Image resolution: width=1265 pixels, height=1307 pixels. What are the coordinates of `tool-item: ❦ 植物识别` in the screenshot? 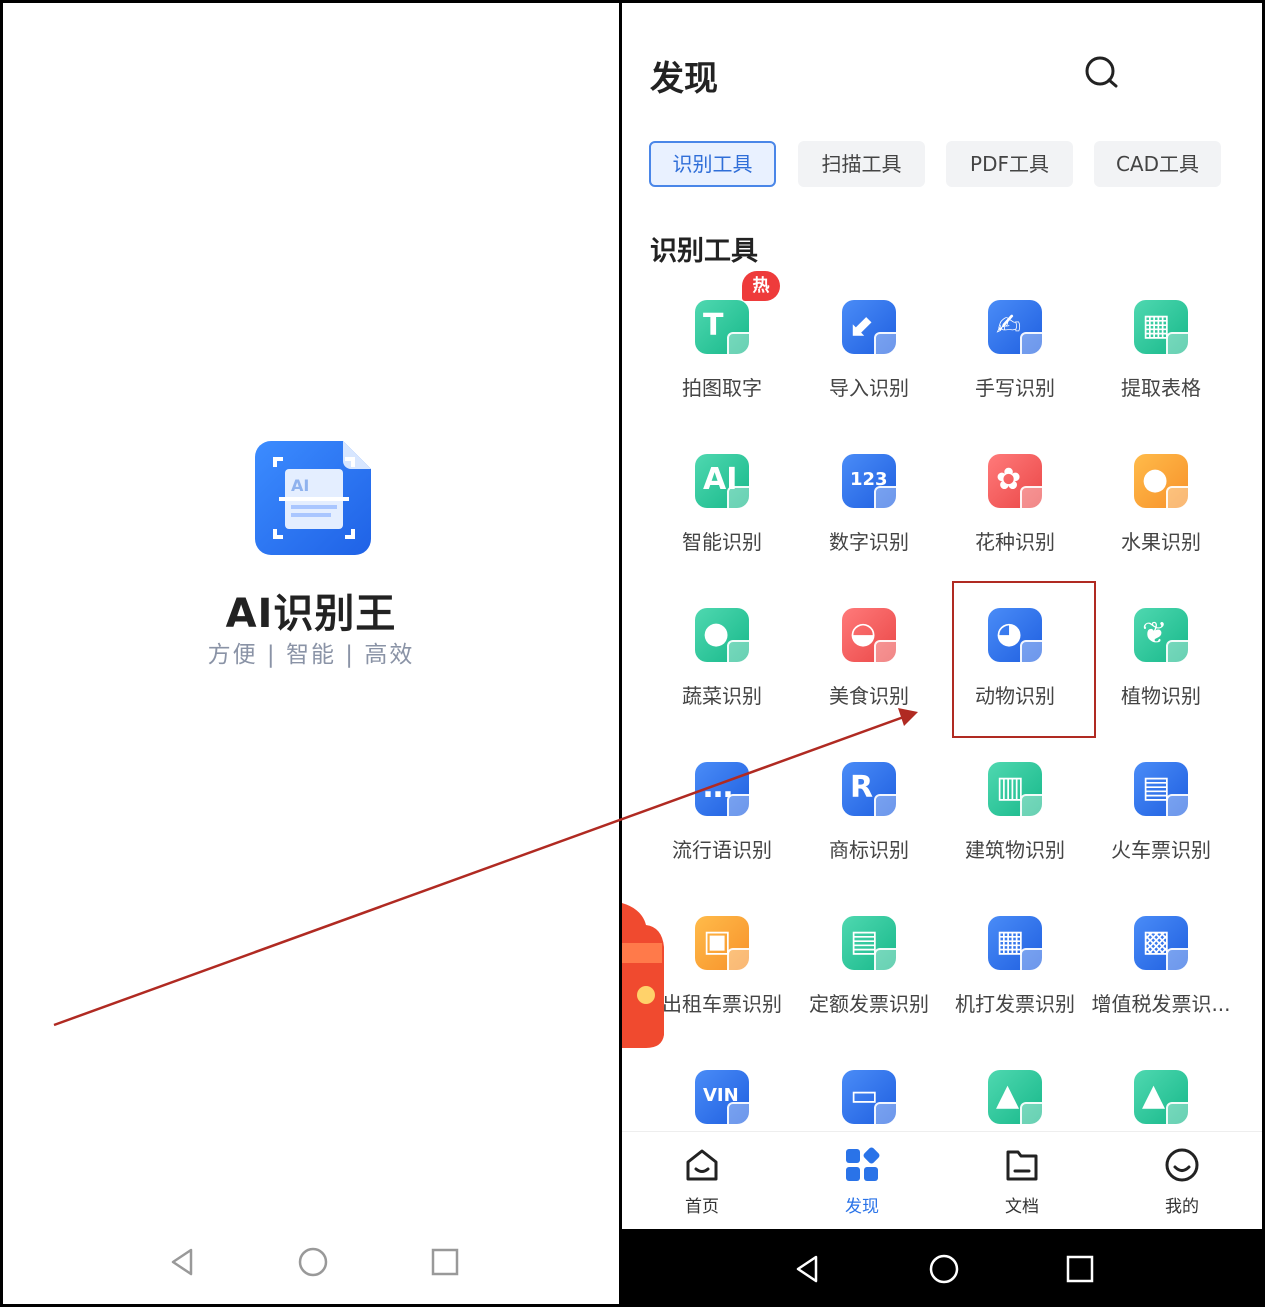 It's located at (1161, 668).